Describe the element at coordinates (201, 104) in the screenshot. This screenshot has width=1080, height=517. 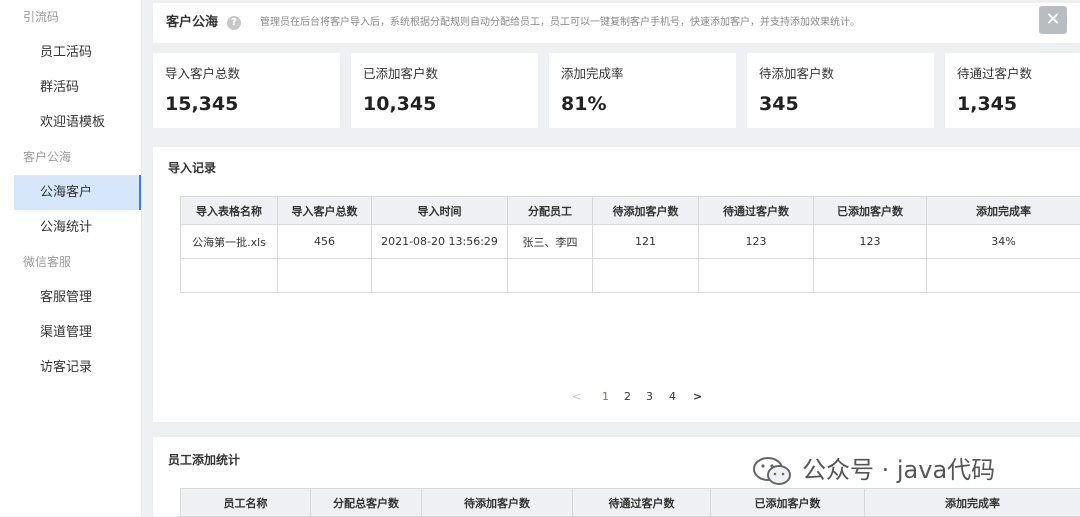
I see `stat-value: 15,345` at that location.